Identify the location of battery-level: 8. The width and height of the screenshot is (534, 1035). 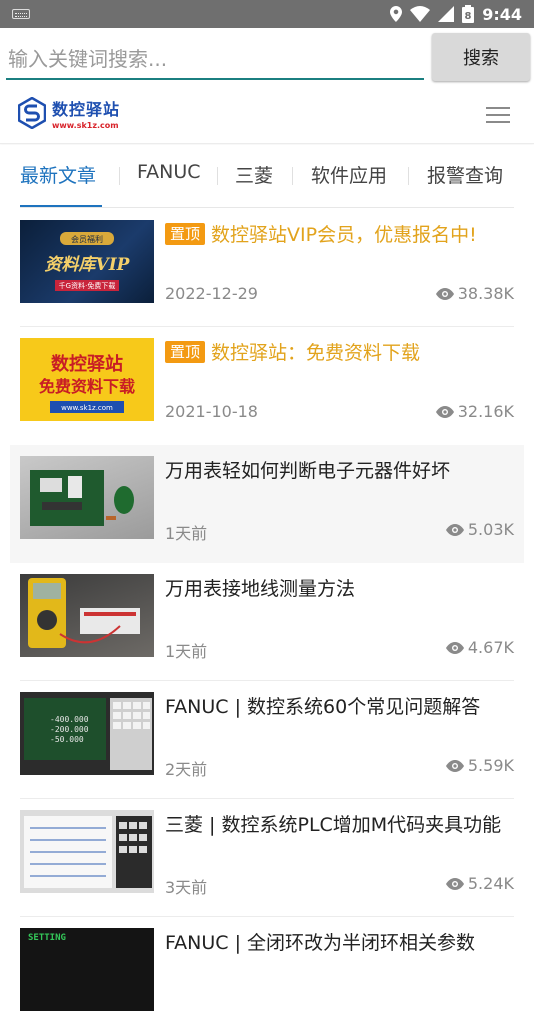
(468, 16).